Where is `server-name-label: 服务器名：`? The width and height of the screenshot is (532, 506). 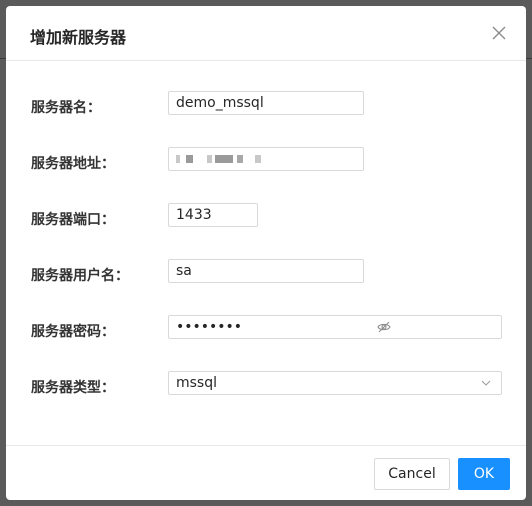 server-name-label: 服务器名： is located at coordinates (66, 108).